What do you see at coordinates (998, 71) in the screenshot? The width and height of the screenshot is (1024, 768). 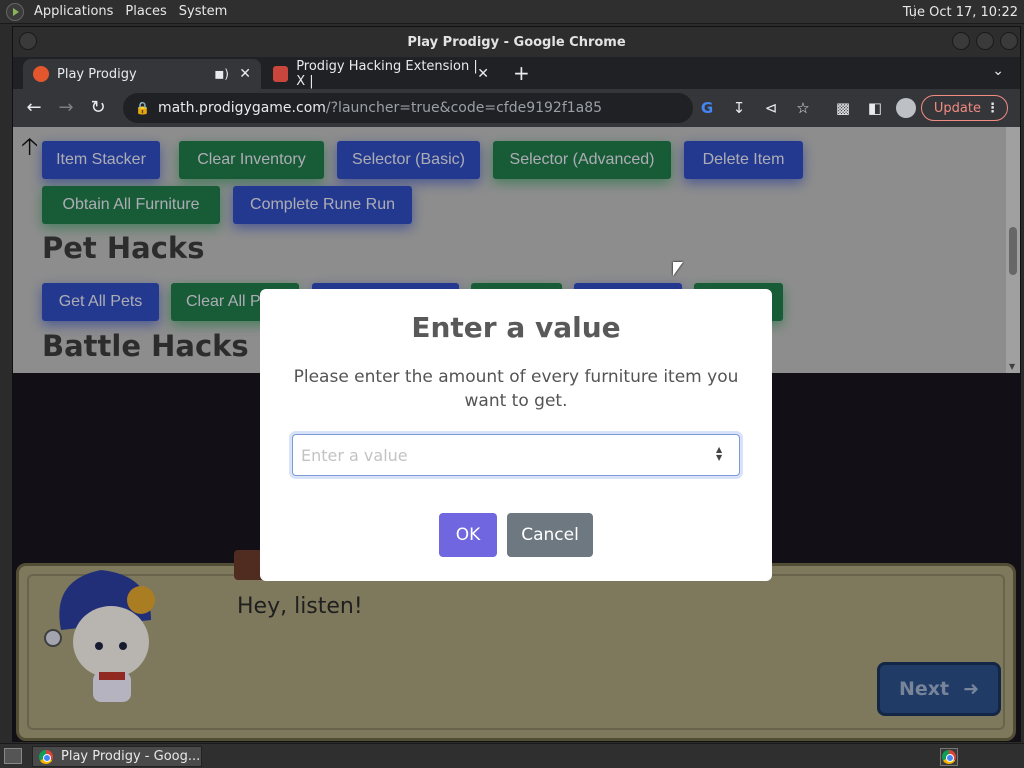 I see `chevron-down-icon: ⌄` at bounding box center [998, 71].